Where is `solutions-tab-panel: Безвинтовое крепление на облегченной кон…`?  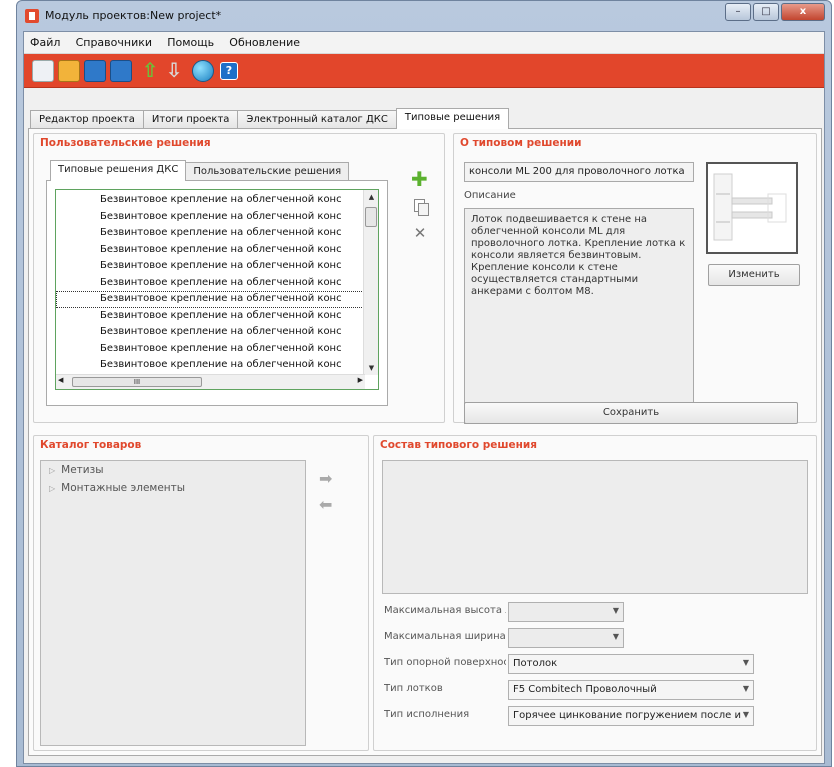 solutions-tab-panel: Безвинтовое крепление на облегченной кон… is located at coordinates (217, 293).